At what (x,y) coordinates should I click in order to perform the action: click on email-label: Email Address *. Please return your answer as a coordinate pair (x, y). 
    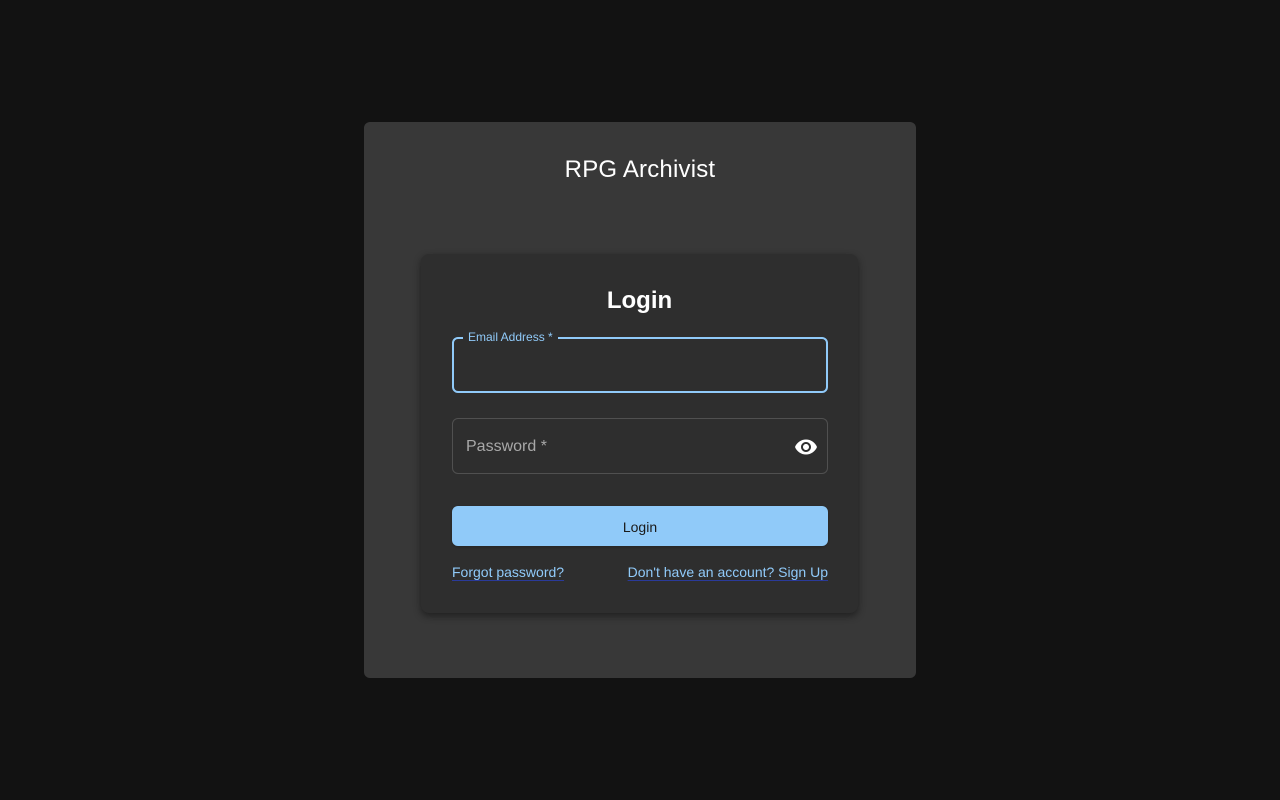
    Looking at the image, I should click on (510, 337).